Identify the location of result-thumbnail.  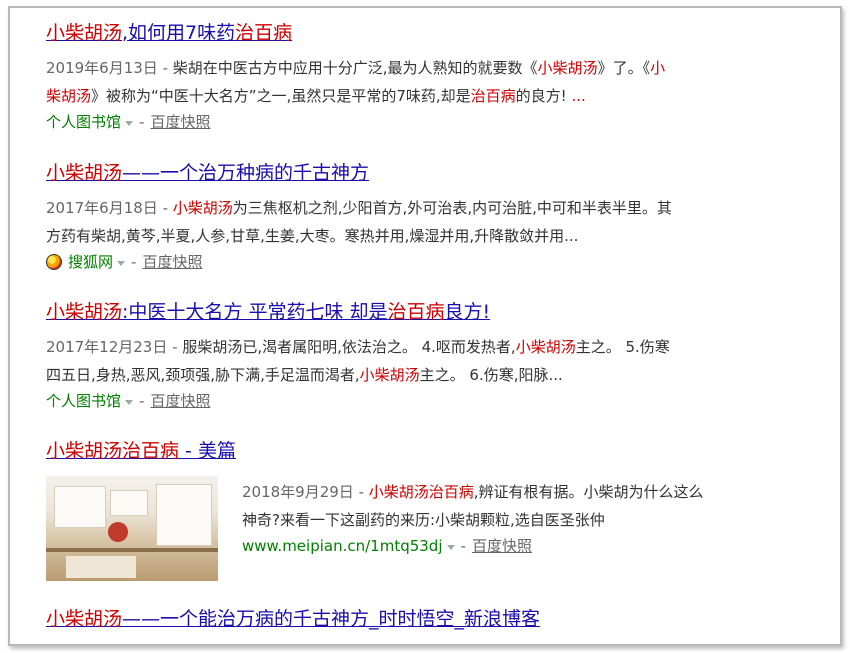
(132, 528).